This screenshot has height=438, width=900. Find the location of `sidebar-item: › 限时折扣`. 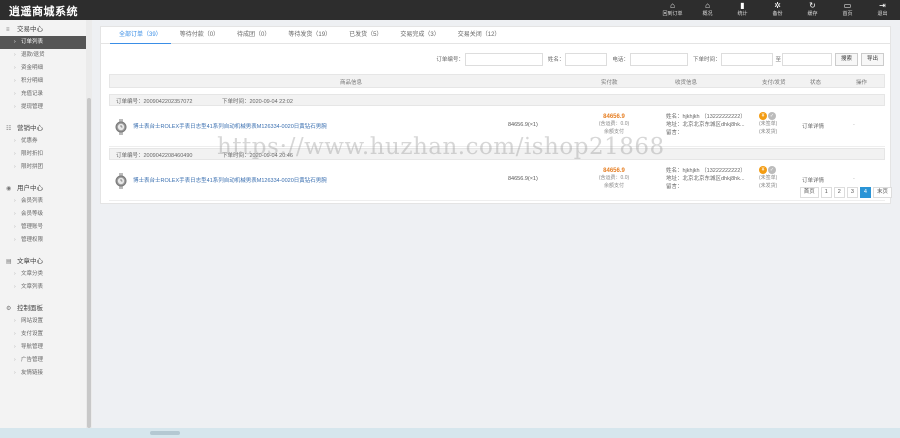

sidebar-item: › 限时折扣 is located at coordinates (43, 154).